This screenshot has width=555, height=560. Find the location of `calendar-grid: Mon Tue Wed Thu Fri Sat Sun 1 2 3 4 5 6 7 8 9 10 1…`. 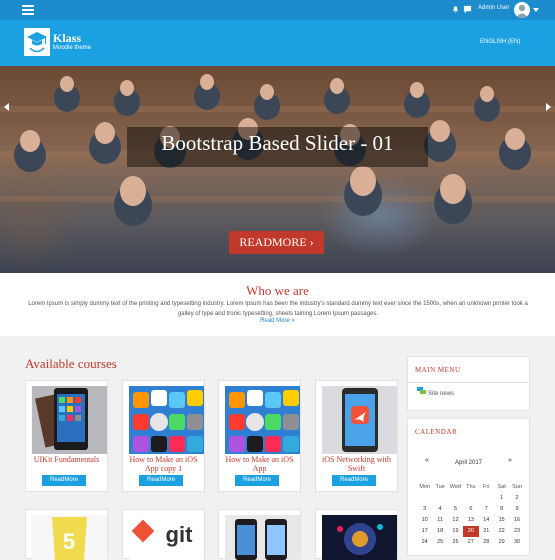

calendar-grid: Mon Tue Wed Thu Fri Sat Sun 1 2 3 4 5 6 7 8 9 10 1… is located at coordinates (471, 515).